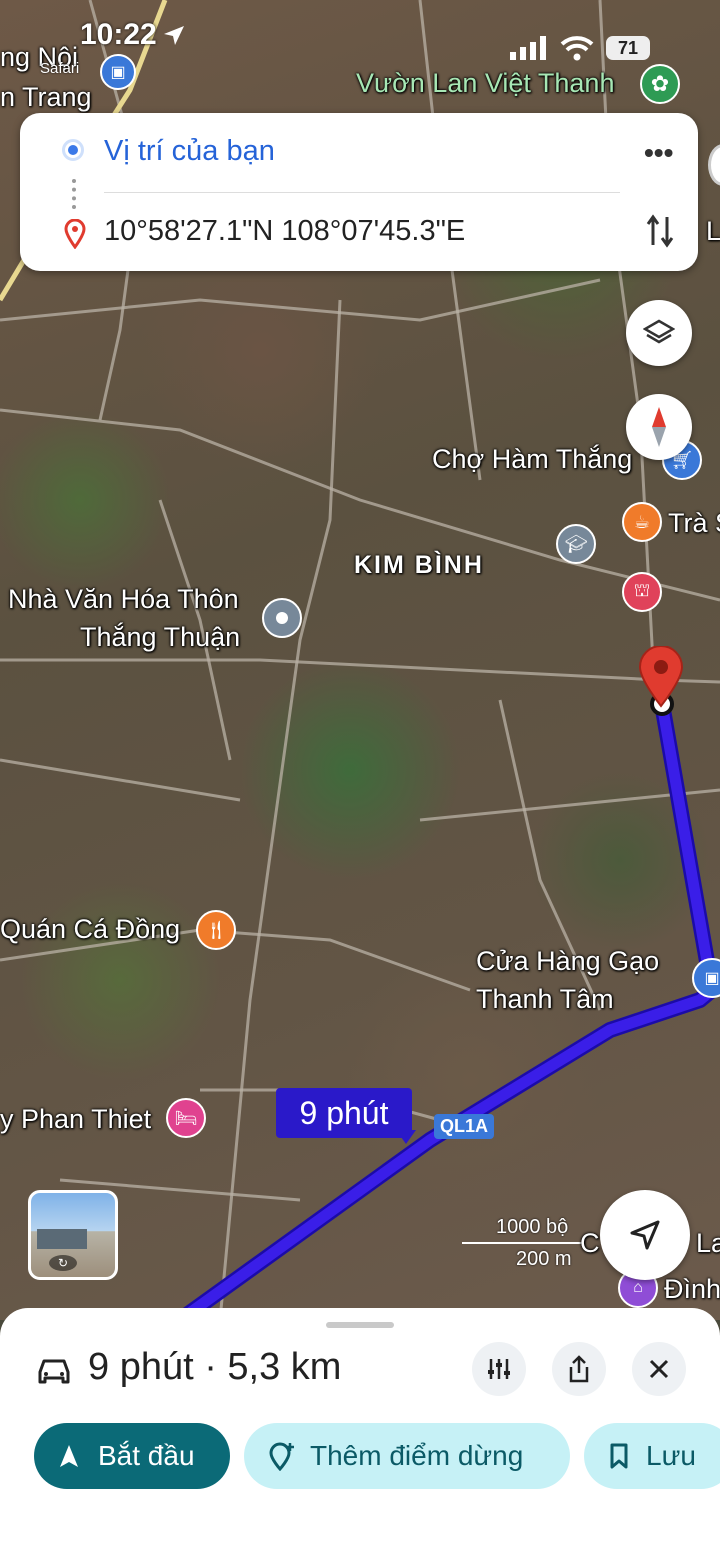 The image size is (720, 1560). I want to click on compass-button, so click(659, 427).